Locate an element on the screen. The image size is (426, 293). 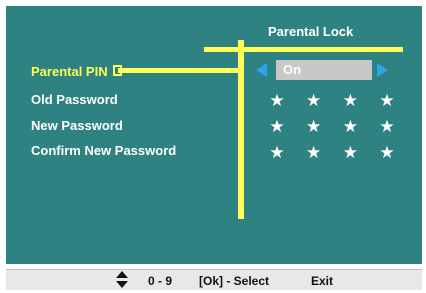
digits-hint: 0 - 9 is located at coordinates (160, 281).